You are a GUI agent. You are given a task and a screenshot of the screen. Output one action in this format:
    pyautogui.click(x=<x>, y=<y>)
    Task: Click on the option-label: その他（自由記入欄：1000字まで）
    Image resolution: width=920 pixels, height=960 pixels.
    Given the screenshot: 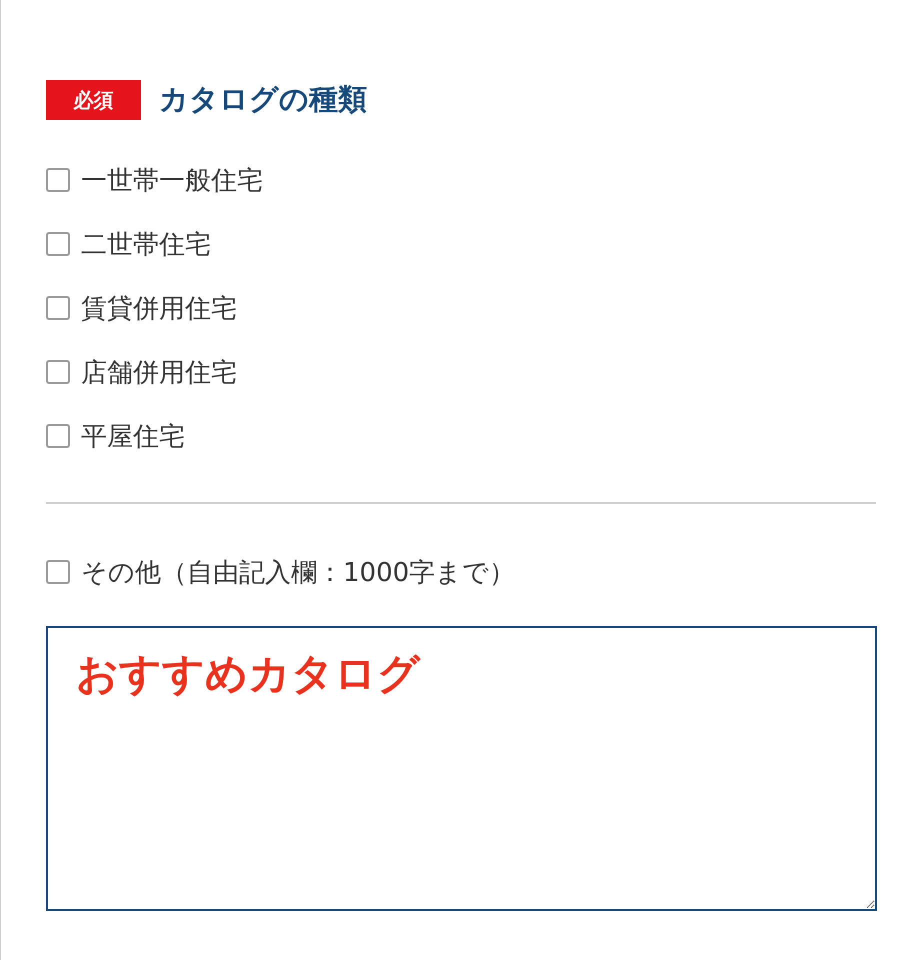 What is the action you would take?
    pyautogui.click(x=298, y=573)
    